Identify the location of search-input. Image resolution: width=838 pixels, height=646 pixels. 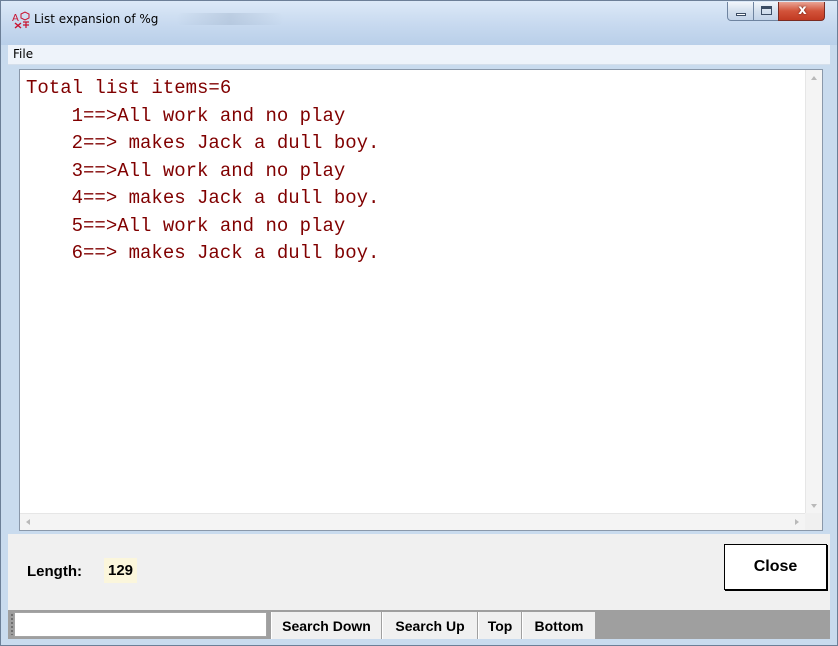
(140, 624).